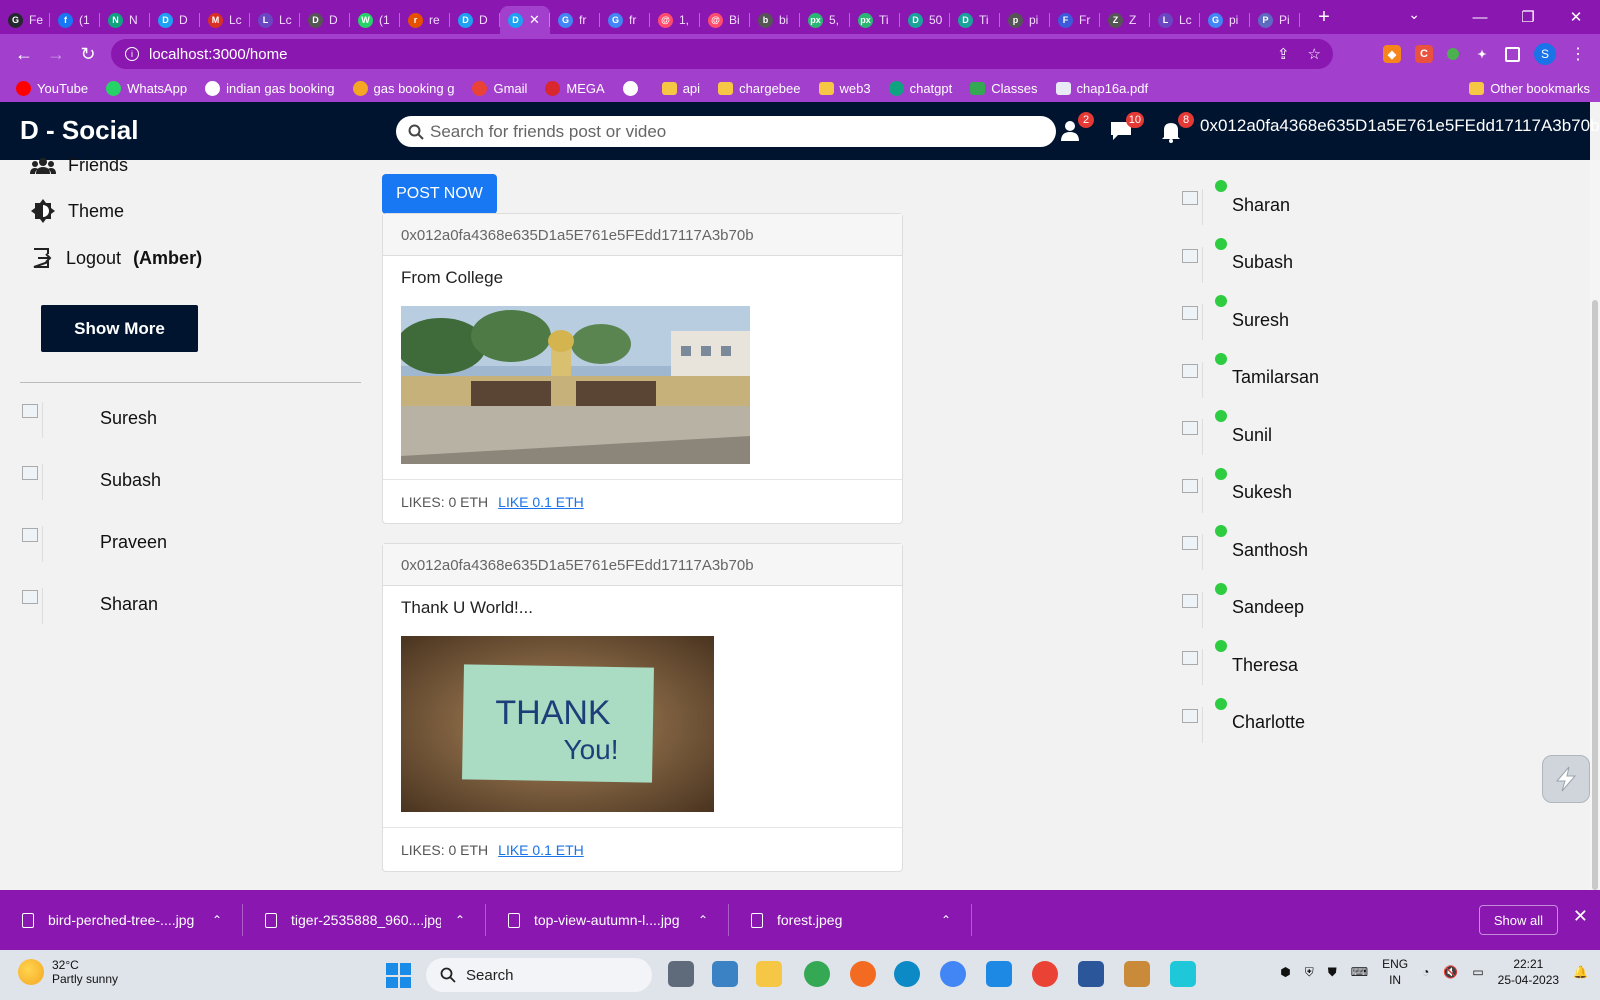 This screenshot has width=1600, height=1000. What do you see at coordinates (759, 88) in the screenshot?
I see `bookmark-item: chargebee` at bounding box center [759, 88].